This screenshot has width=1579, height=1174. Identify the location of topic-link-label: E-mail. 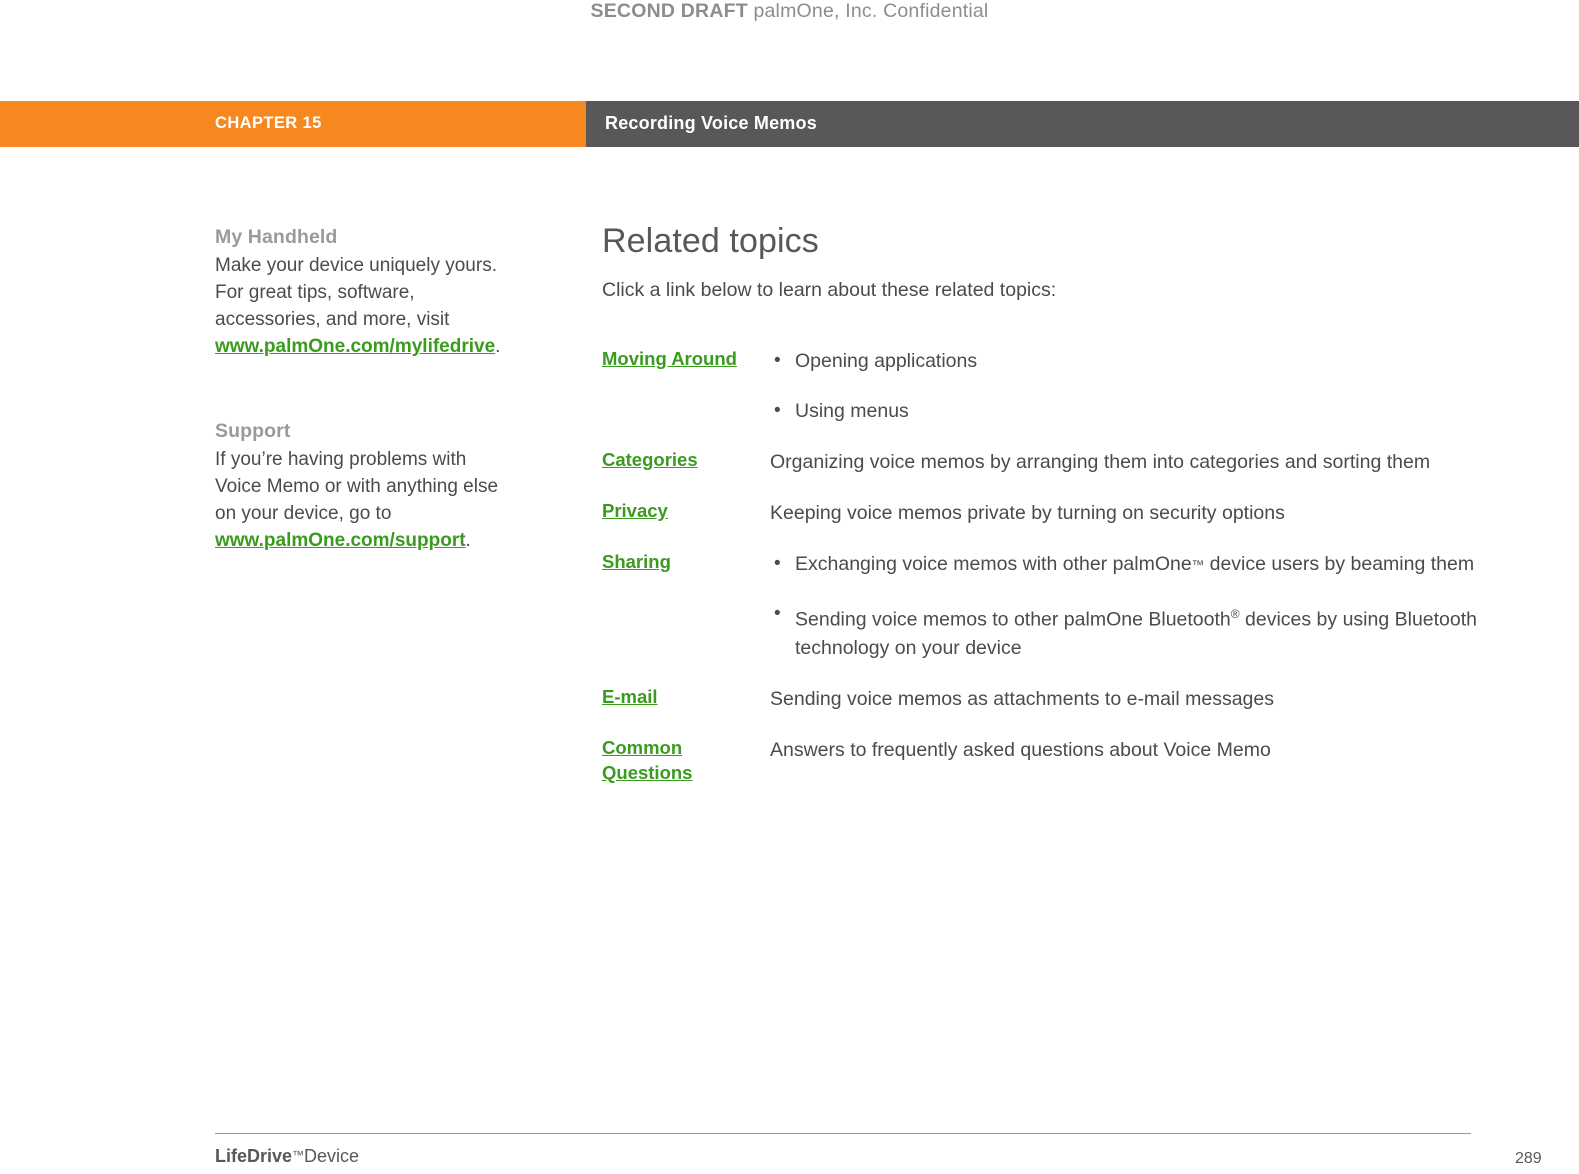
(630, 696).